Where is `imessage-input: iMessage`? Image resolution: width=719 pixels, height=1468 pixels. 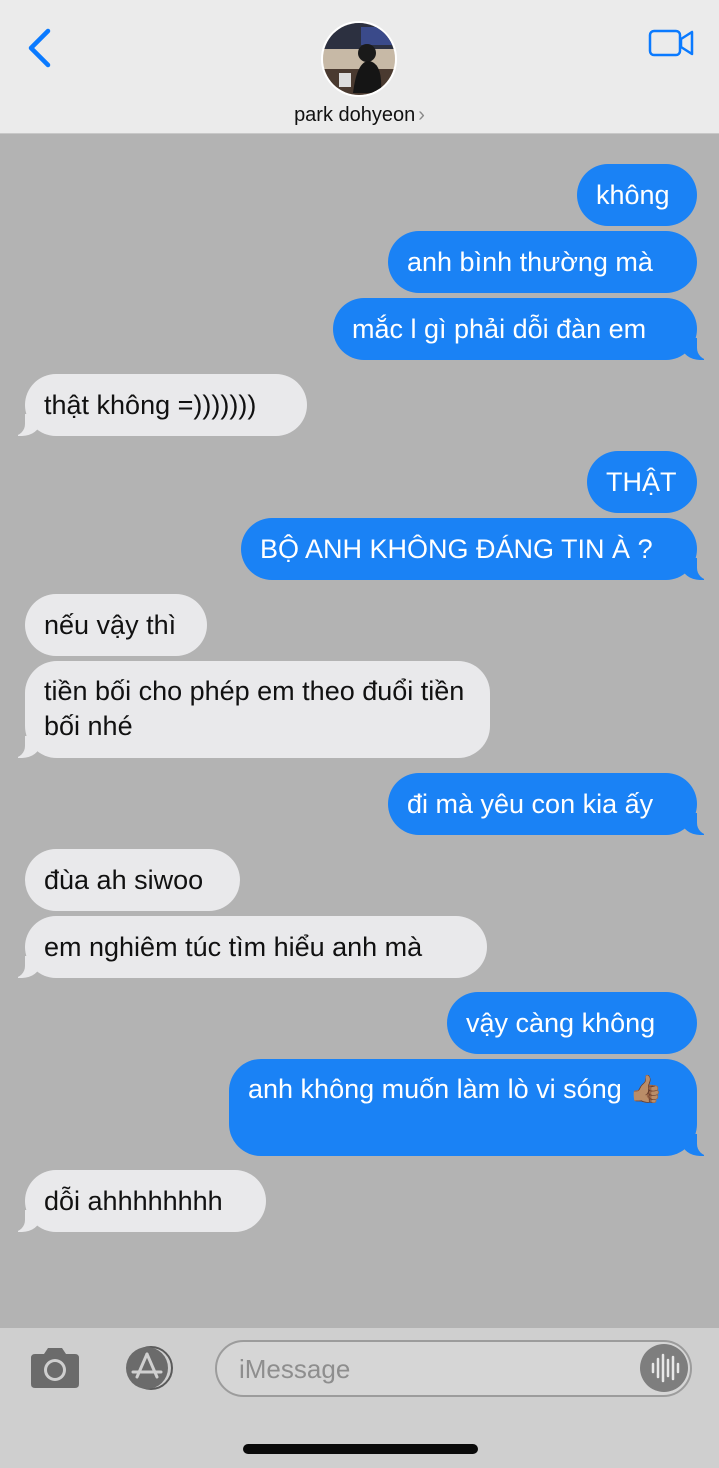 imessage-input: iMessage is located at coordinates (453, 1368).